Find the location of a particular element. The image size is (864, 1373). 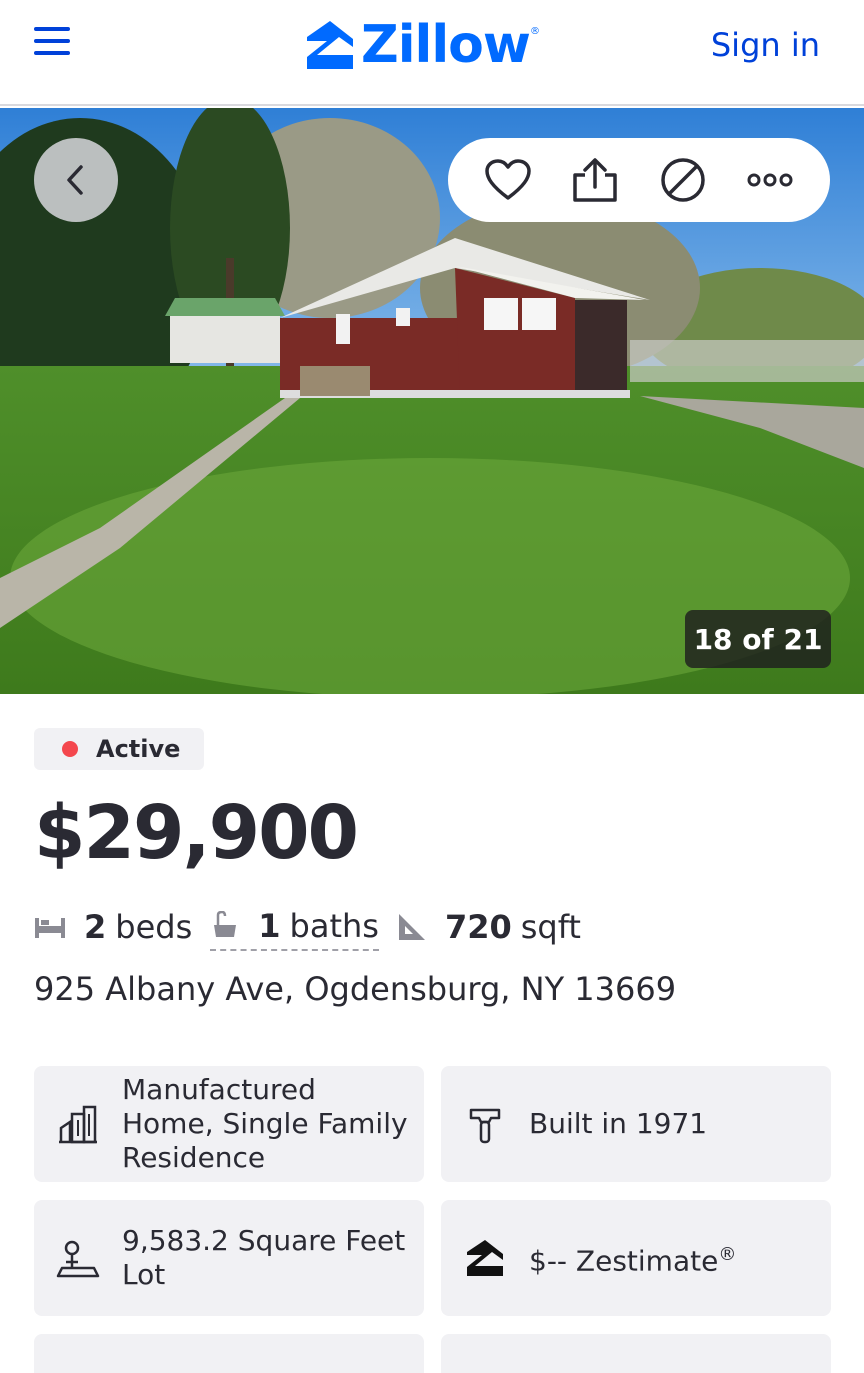

building-icon is located at coordinates (78, 1124).